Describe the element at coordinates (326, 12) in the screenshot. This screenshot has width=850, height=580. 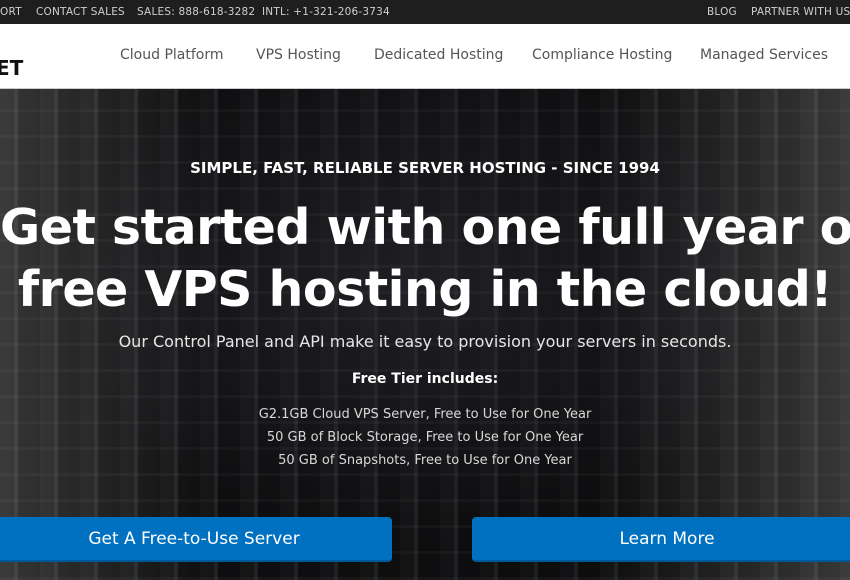
I see `intl-phone-link: INTL: +1-321-206-3734` at that location.